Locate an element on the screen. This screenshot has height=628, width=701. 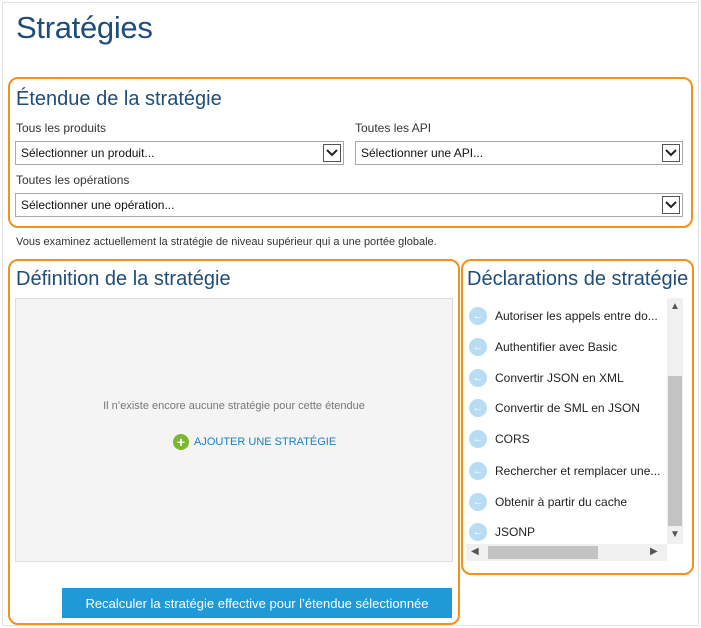
list-item: ← CORS is located at coordinates (499, 439).